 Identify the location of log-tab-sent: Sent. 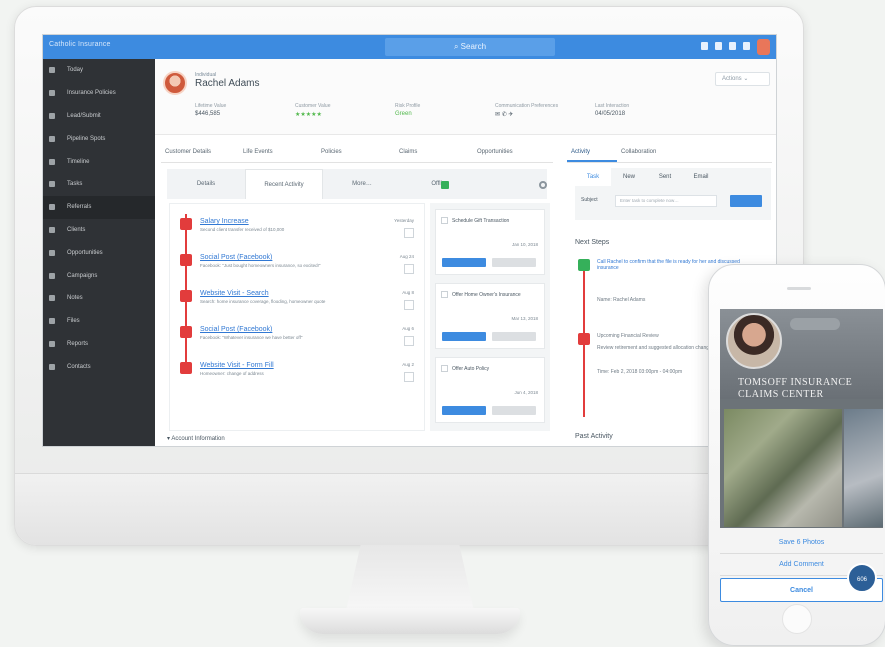
(665, 177).